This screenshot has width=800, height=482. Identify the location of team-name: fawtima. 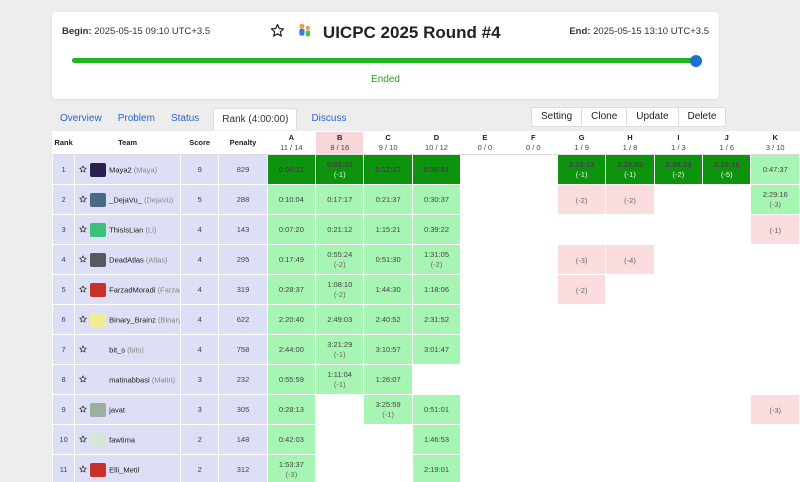
(122, 439).